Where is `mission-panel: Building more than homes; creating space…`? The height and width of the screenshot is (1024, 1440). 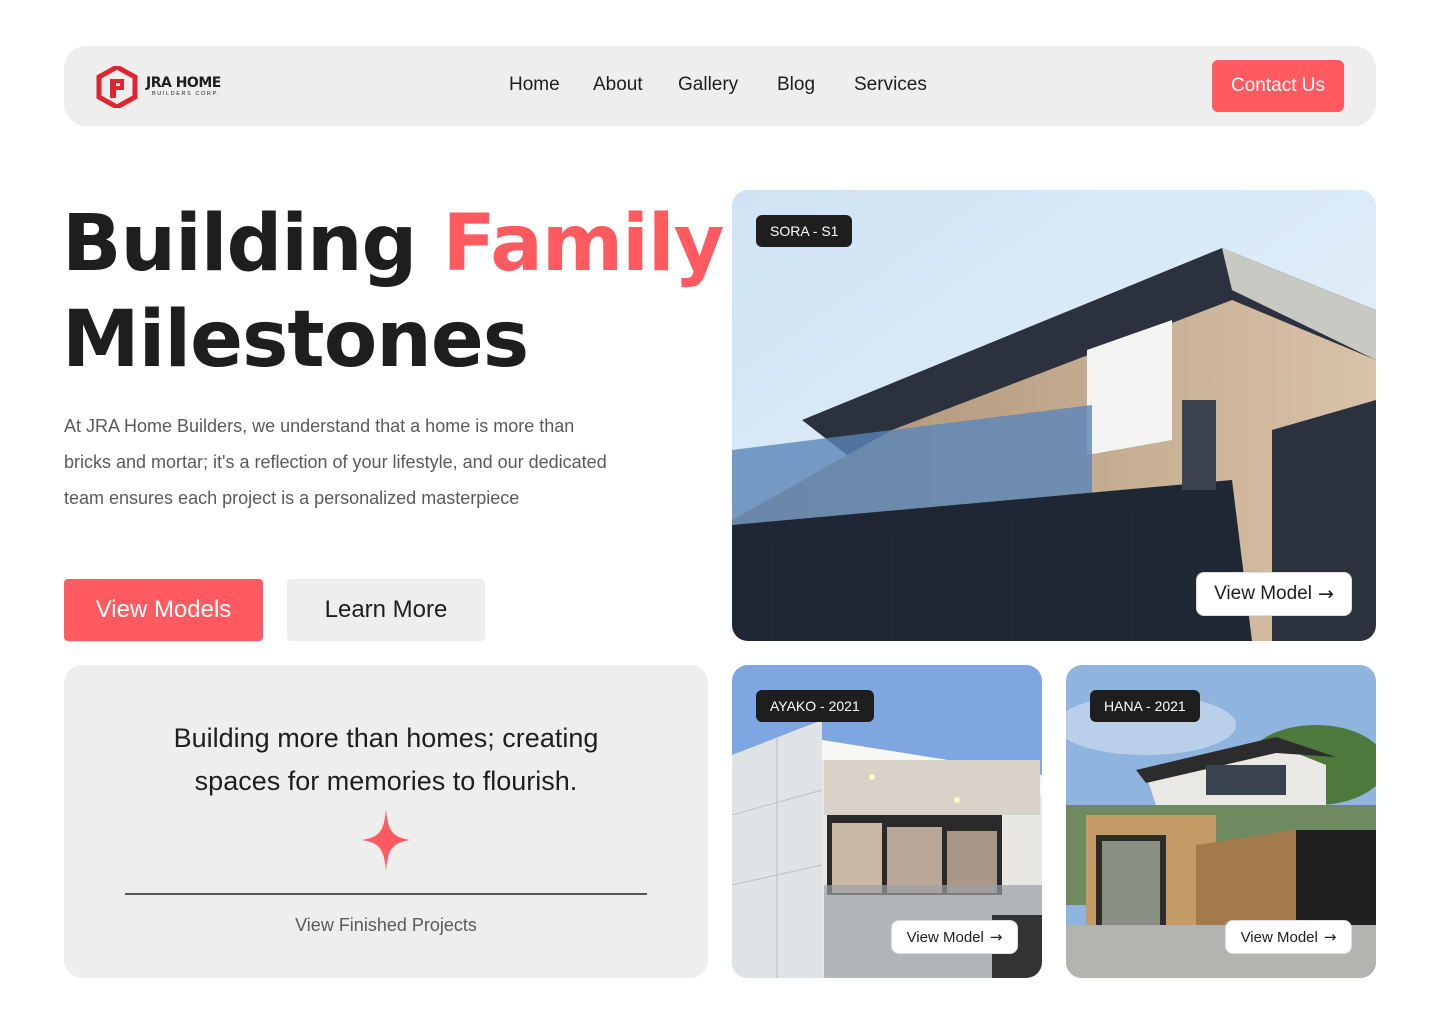 mission-panel: Building more than homes; creating space… is located at coordinates (386, 821).